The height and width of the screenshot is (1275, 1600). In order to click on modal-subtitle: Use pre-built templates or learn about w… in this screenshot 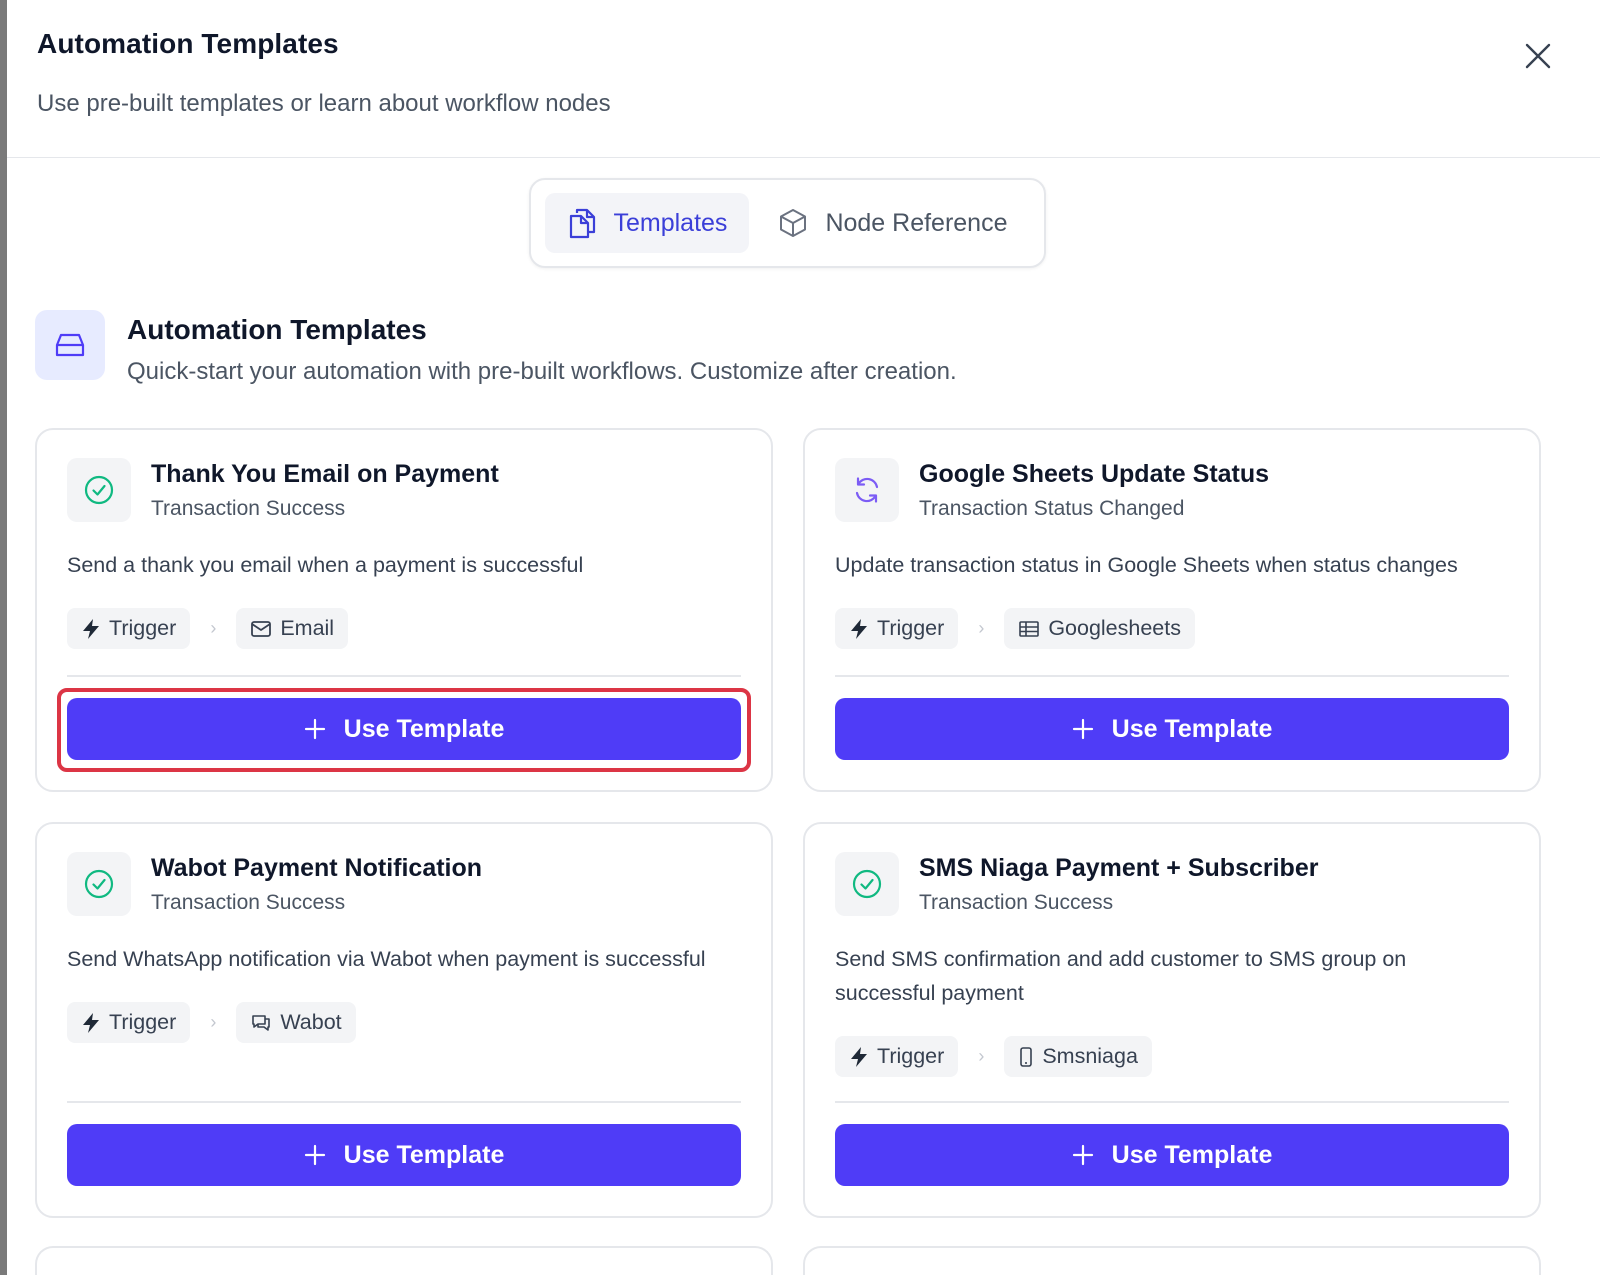, I will do `click(324, 103)`.